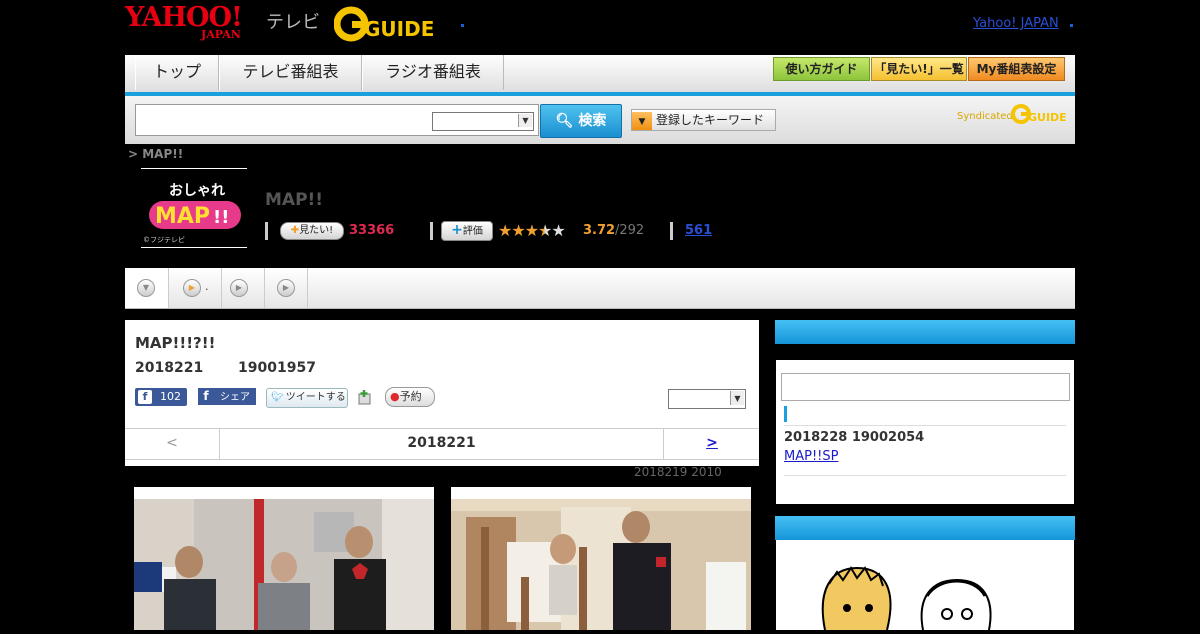  Describe the element at coordinates (600, 288) in the screenshot. I see `program-tabs: ▼ ▶ . ▶ ▶` at that location.